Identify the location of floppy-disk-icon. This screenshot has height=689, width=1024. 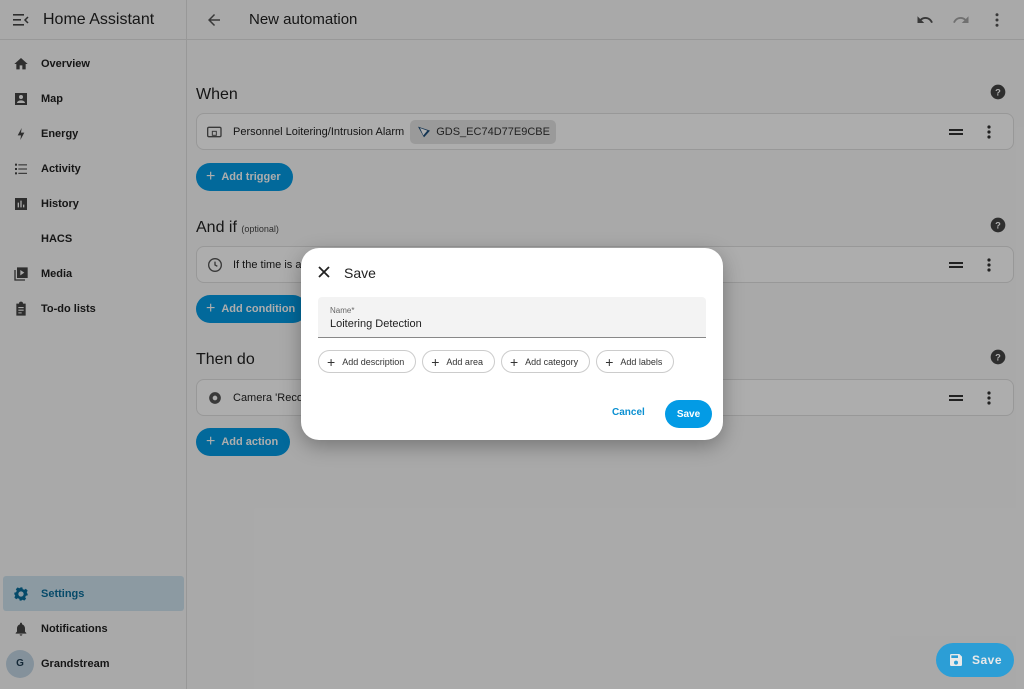
(955, 660).